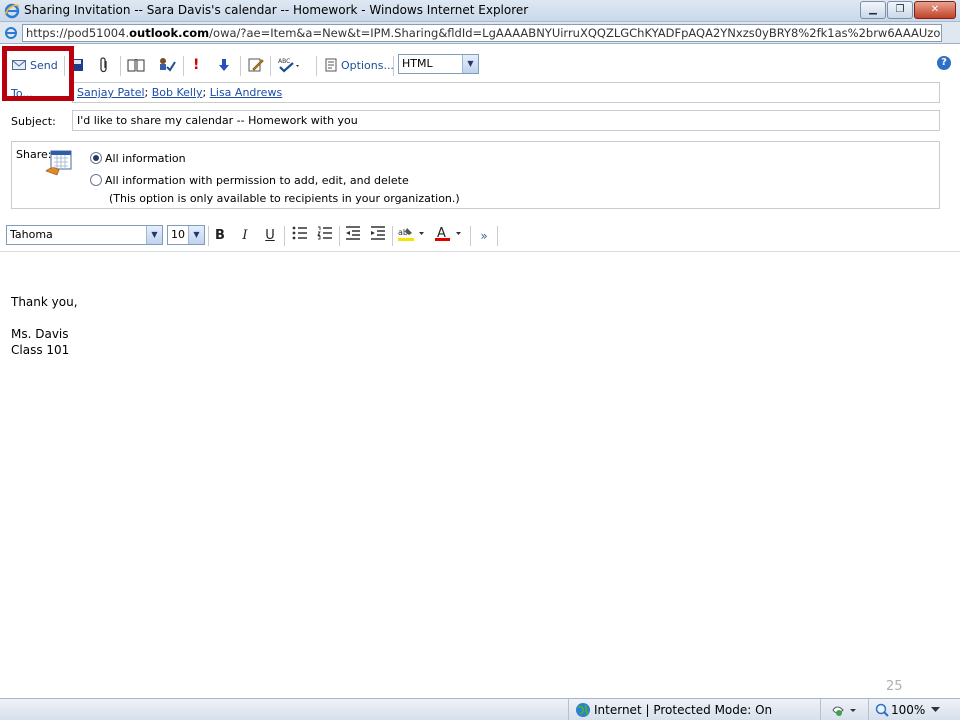  I want to click on protected-mode-segment, so click(844, 709).